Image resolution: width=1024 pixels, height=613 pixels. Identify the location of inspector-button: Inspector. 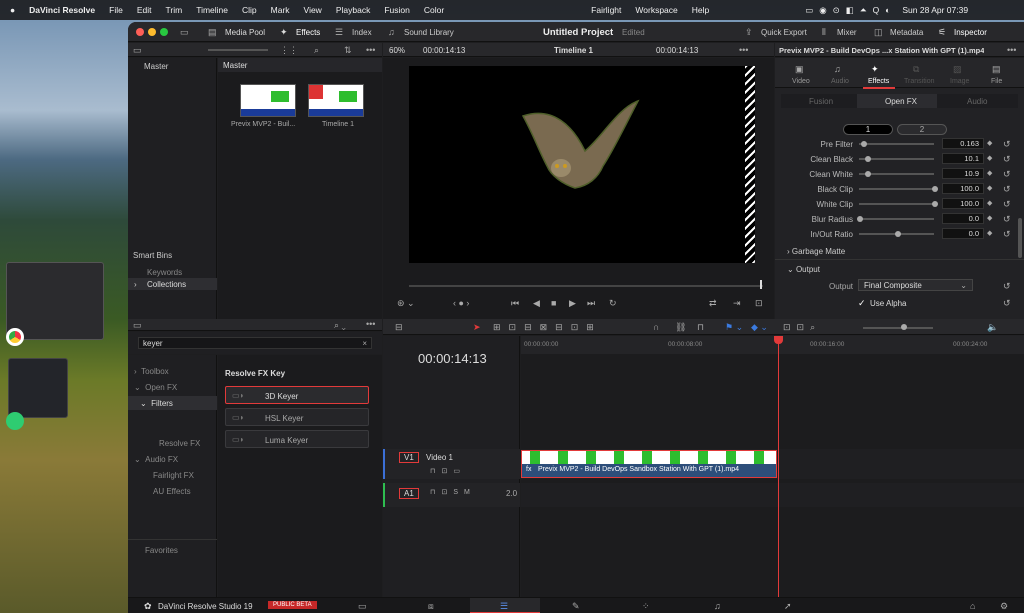
(970, 32).